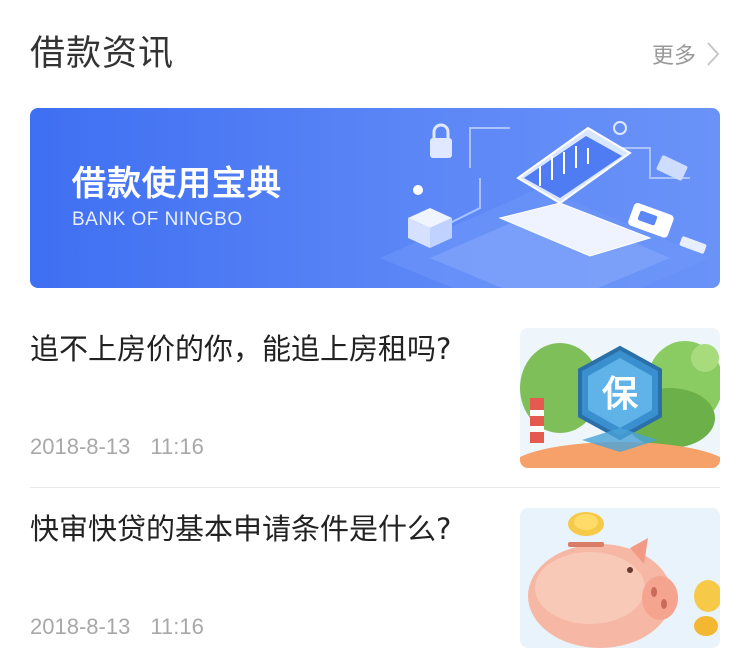 The width and height of the screenshot is (750, 668). What do you see at coordinates (241, 529) in the screenshot?
I see `article-title: 快审快贷的基本申请条件是什么?` at bounding box center [241, 529].